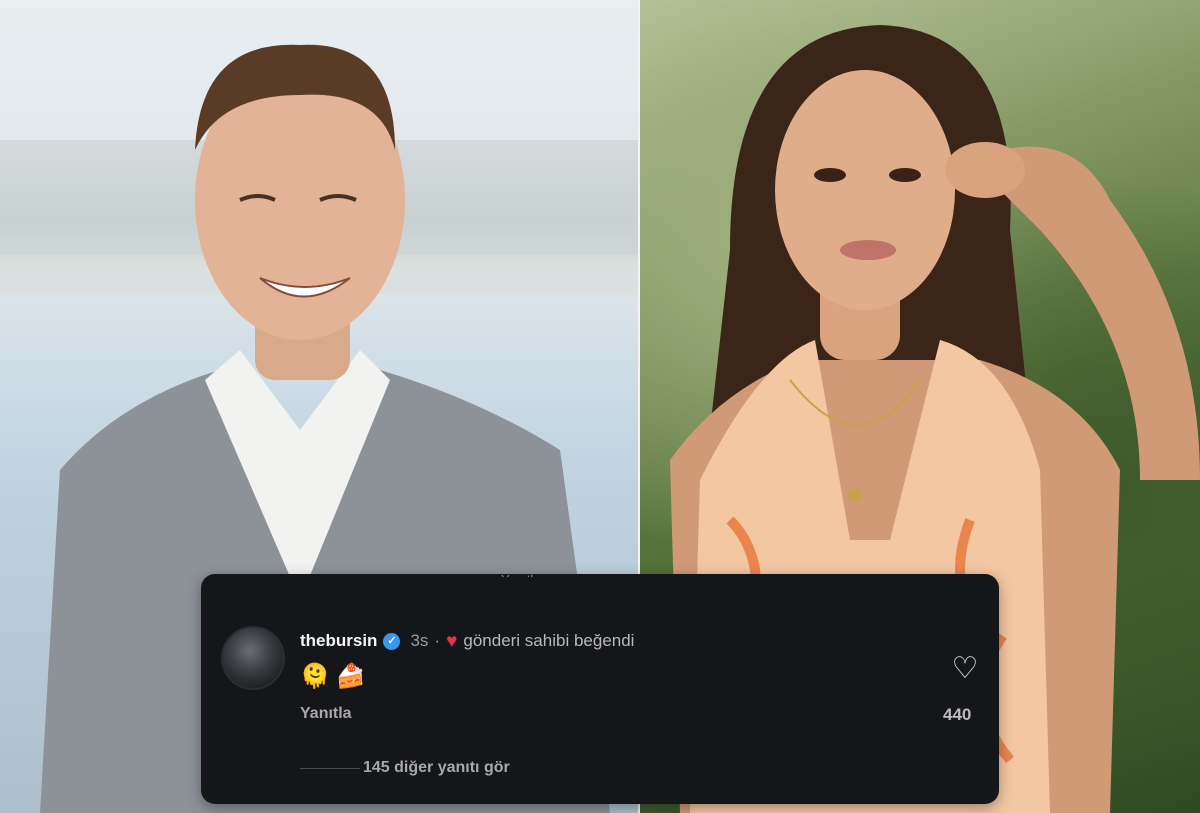 This screenshot has height=813, width=1200. Describe the element at coordinates (253, 658) in the screenshot. I see `avatar` at that location.